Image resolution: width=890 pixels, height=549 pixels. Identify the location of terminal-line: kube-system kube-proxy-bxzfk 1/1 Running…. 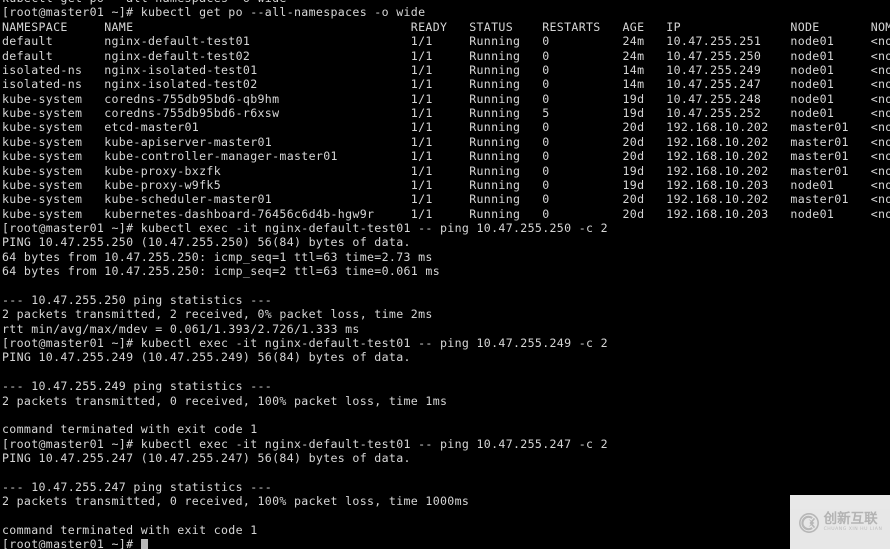
(446, 170).